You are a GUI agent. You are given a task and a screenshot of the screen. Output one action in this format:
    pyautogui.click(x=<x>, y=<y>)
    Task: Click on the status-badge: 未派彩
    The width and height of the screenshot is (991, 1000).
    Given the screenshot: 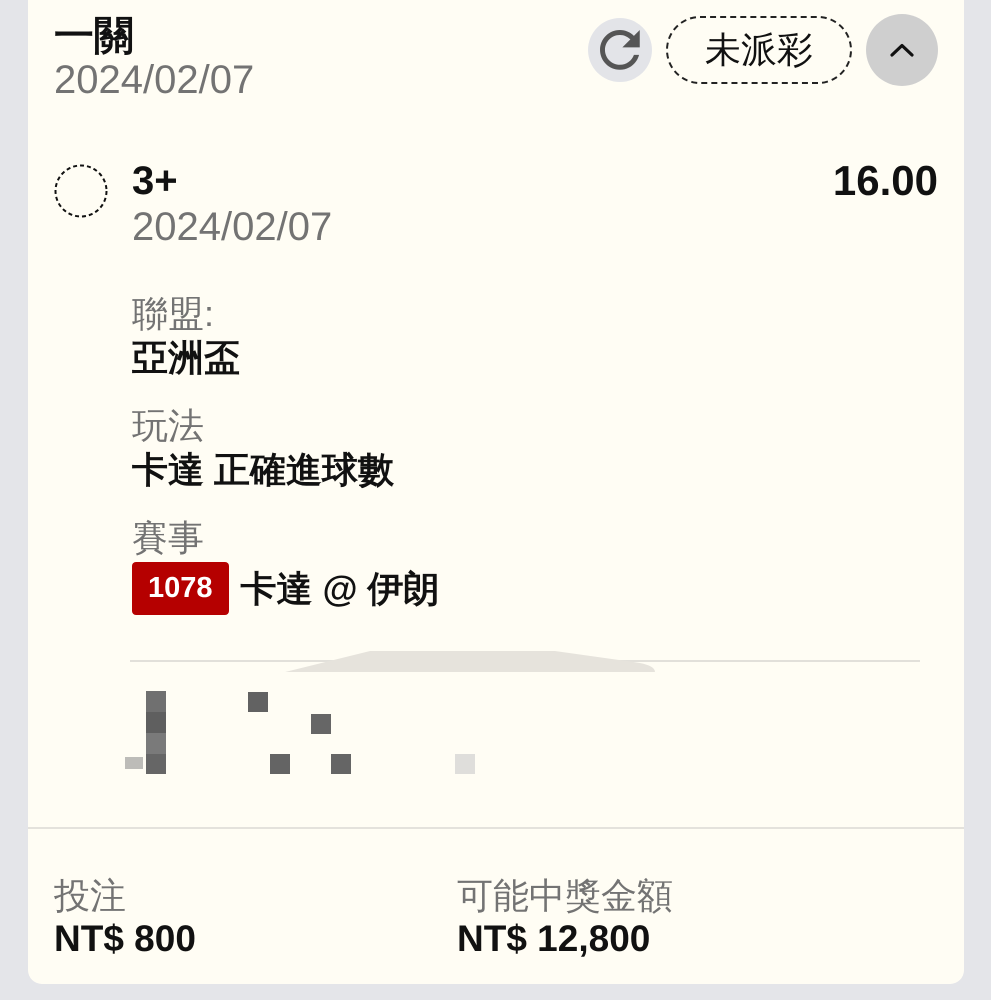 What is the action you would take?
    pyautogui.click(x=759, y=50)
    